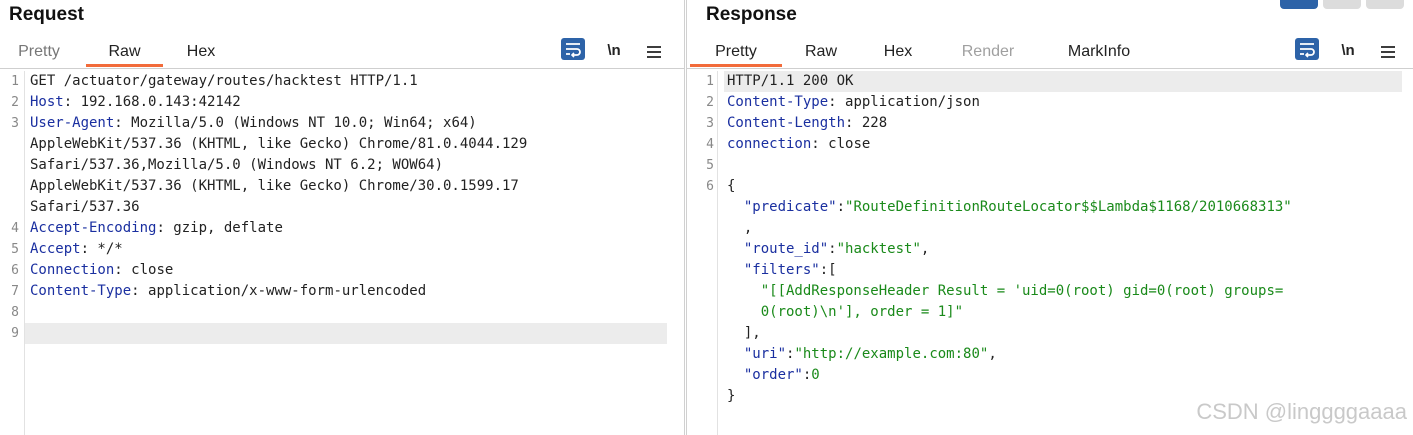 Image resolution: width=1413 pixels, height=435 pixels. Describe the element at coordinates (101, 249) in the screenshot. I see `syntax-text: : */*` at that location.